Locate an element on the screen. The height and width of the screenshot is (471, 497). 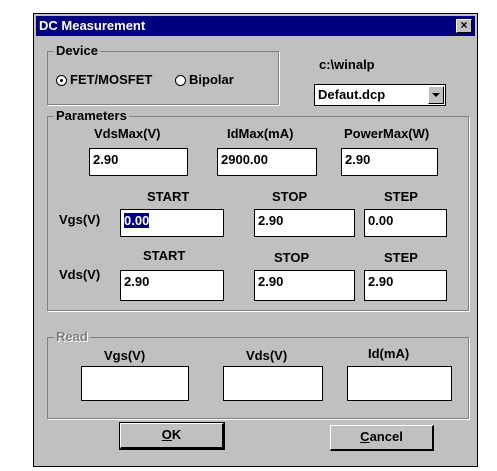
powermax-input: 2.90 is located at coordinates (389, 162).